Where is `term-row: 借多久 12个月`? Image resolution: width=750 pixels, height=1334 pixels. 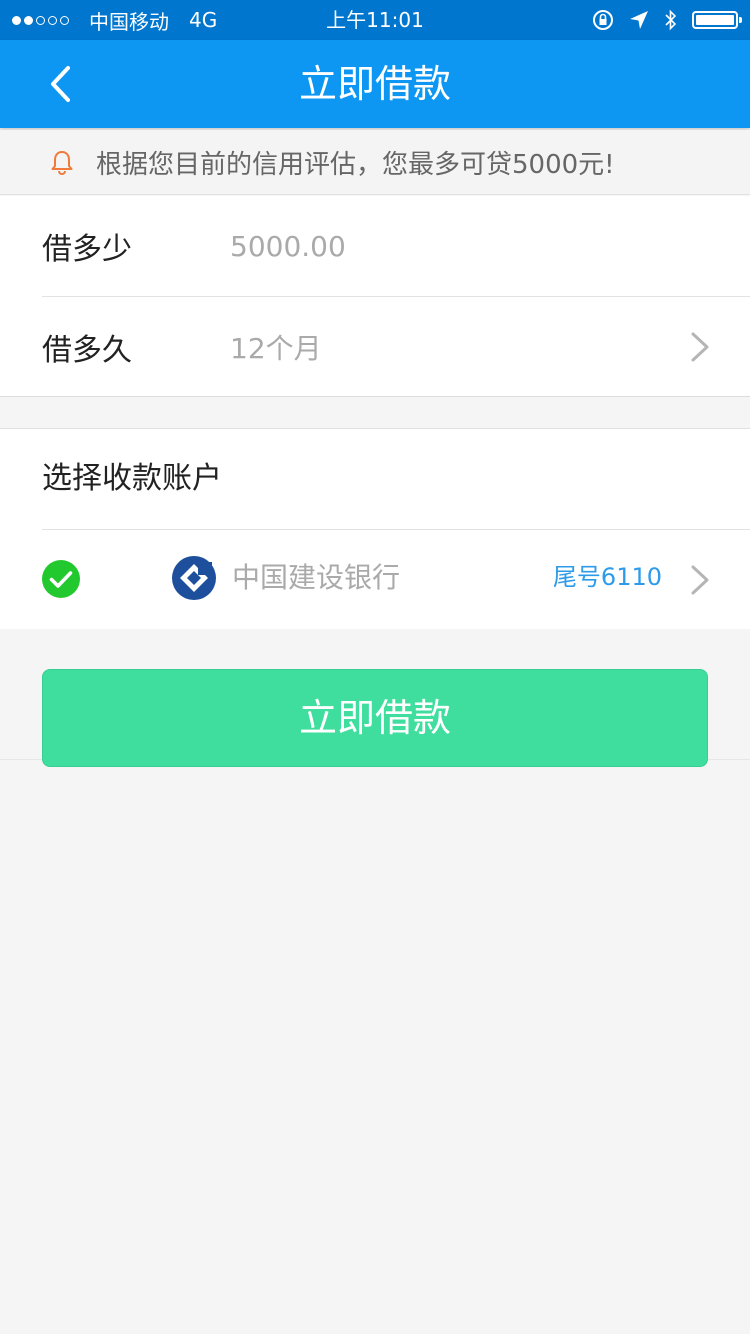 term-row: 借多久 12个月 is located at coordinates (396, 346).